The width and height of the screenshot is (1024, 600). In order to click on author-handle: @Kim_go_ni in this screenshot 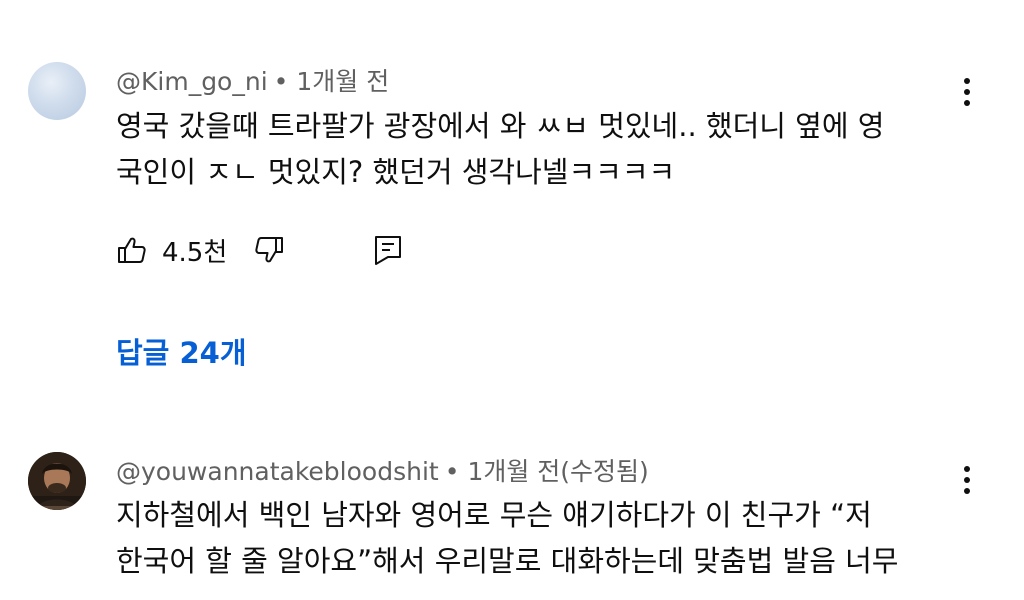, I will do `click(192, 81)`.